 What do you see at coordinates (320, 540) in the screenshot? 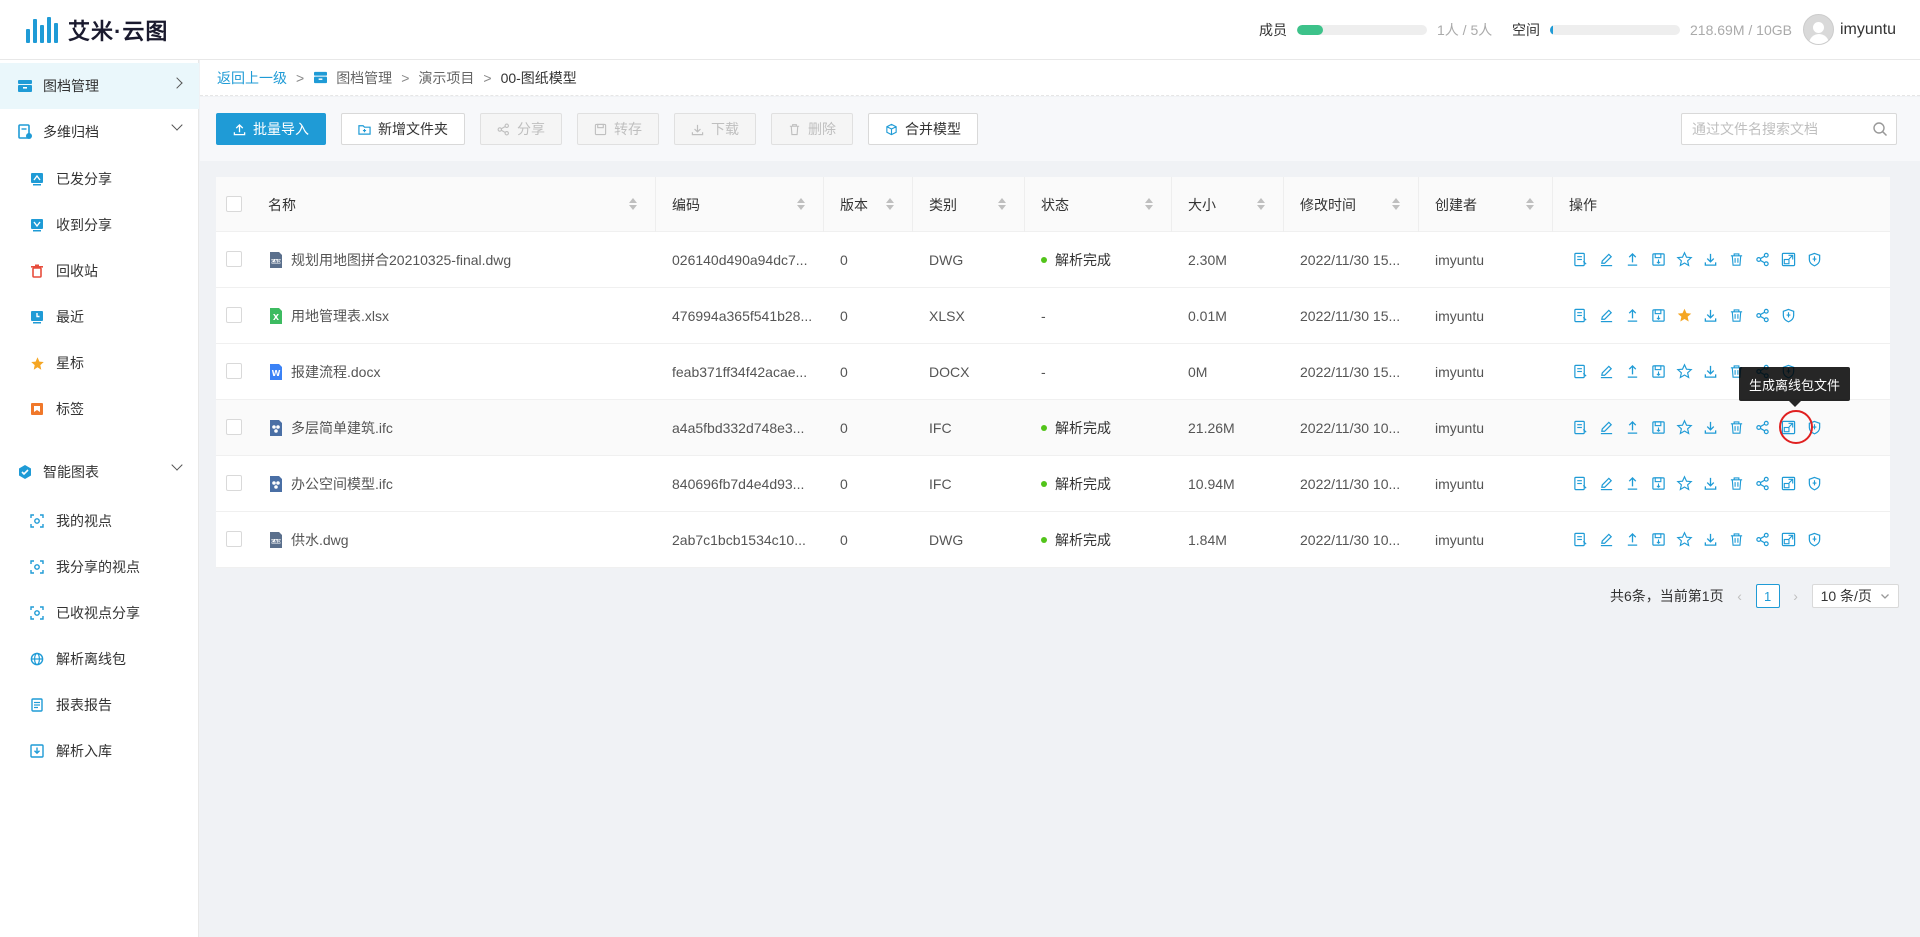
I see `file-name: 供水.dwg` at bounding box center [320, 540].